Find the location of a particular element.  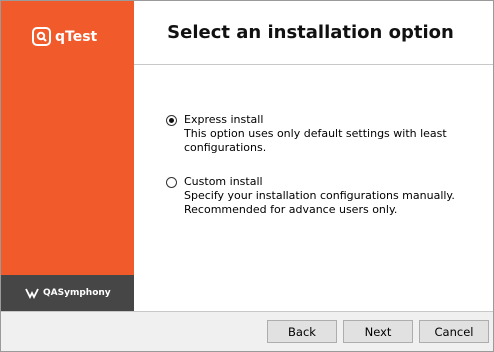

option-label: Express install is located at coordinates (224, 119).